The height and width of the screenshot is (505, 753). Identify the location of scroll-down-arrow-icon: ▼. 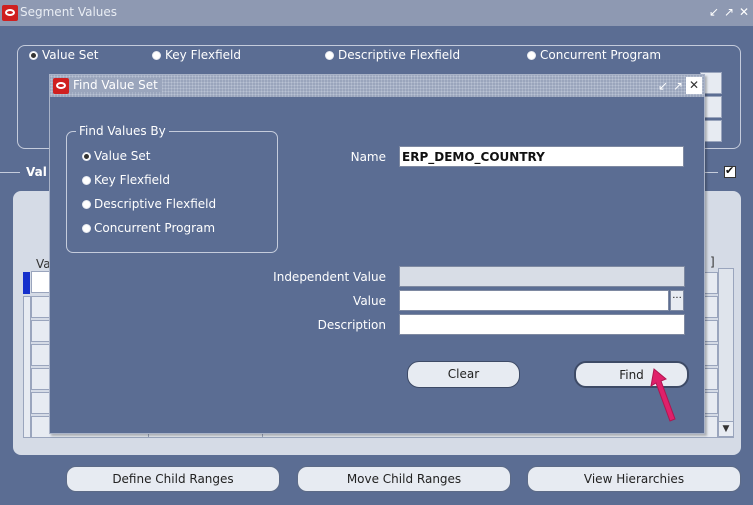
(726, 429).